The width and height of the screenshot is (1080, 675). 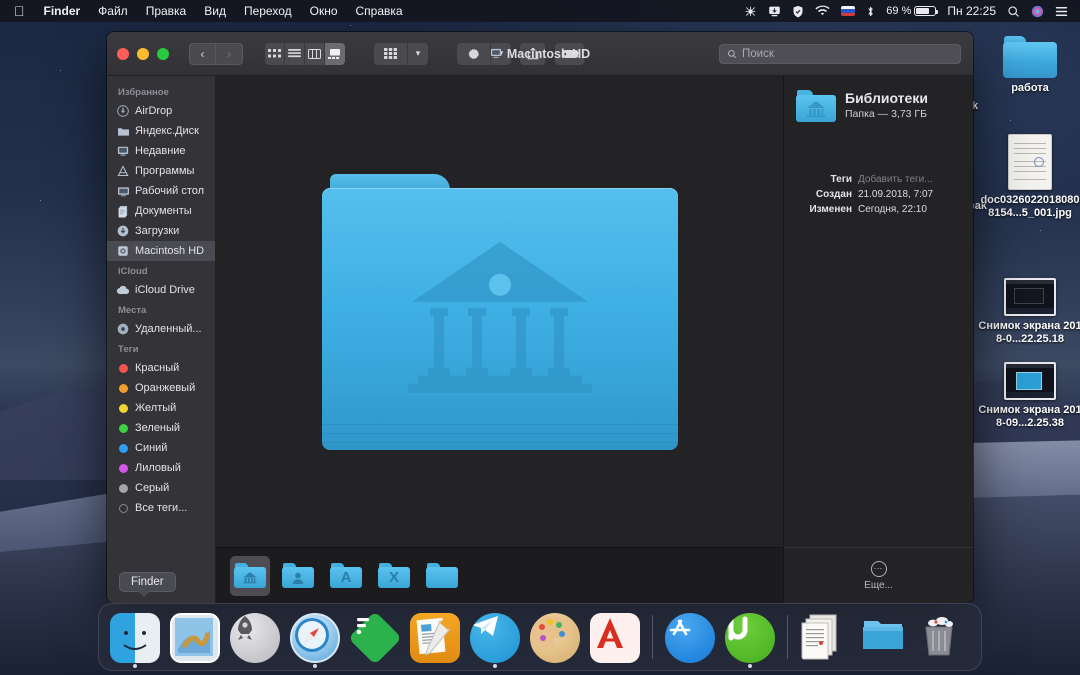 What do you see at coordinates (841, 179) in the screenshot?
I see `inspector-meta-key: Теги` at bounding box center [841, 179].